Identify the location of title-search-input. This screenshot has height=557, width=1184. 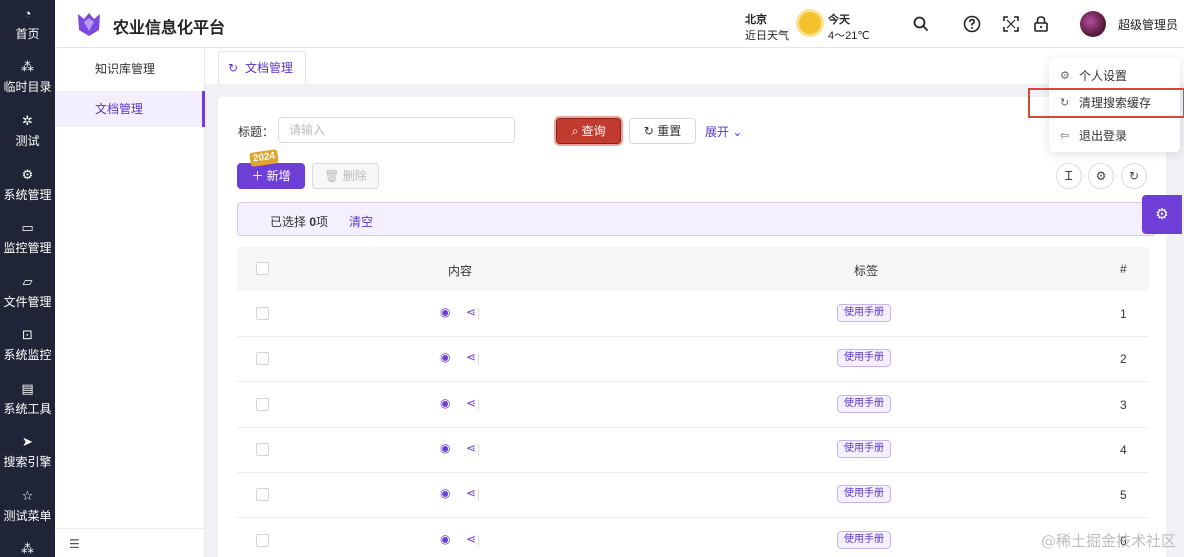
(396, 130).